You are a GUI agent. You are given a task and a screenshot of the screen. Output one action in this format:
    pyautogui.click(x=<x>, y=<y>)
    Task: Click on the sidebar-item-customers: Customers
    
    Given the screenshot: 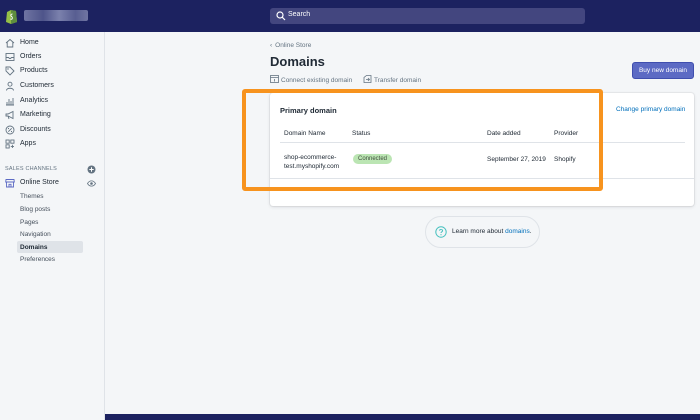 What is the action you would take?
    pyautogui.click(x=52, y=87)
    